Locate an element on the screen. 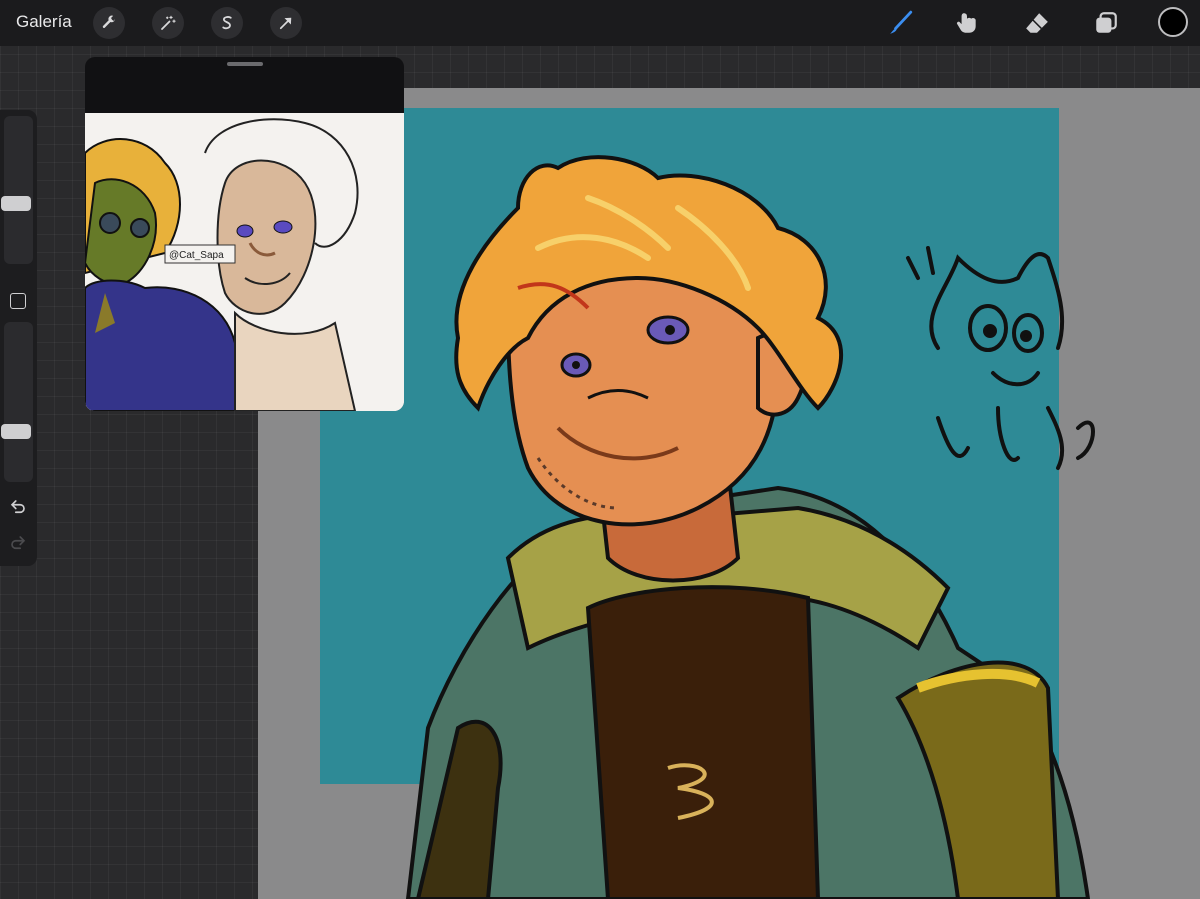  selection-button is located at coordinates (227, 23).